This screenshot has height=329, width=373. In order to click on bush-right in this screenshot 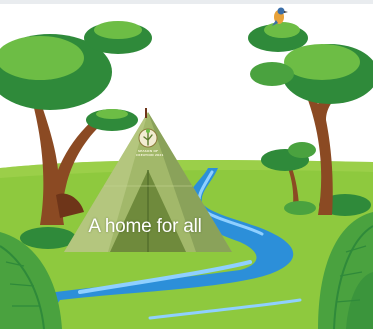, I will do `click(300, 208)`.